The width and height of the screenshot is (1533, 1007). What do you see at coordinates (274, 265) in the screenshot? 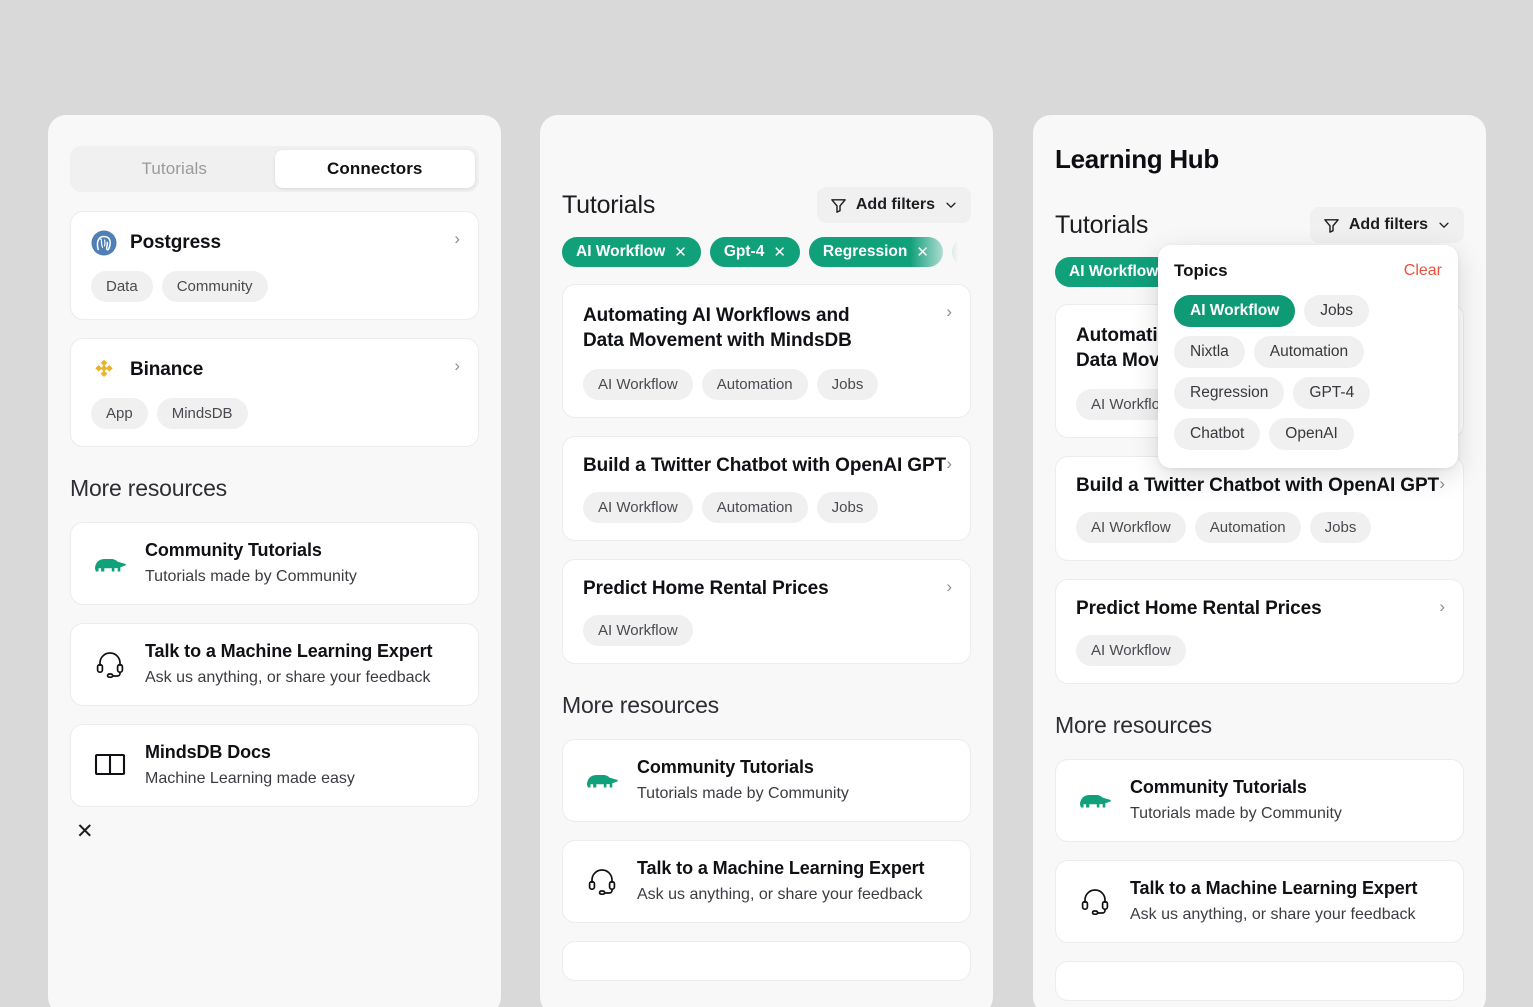
I see `connector-card-postgress: › Postgress Data Community` at bounding box center [274, 265].